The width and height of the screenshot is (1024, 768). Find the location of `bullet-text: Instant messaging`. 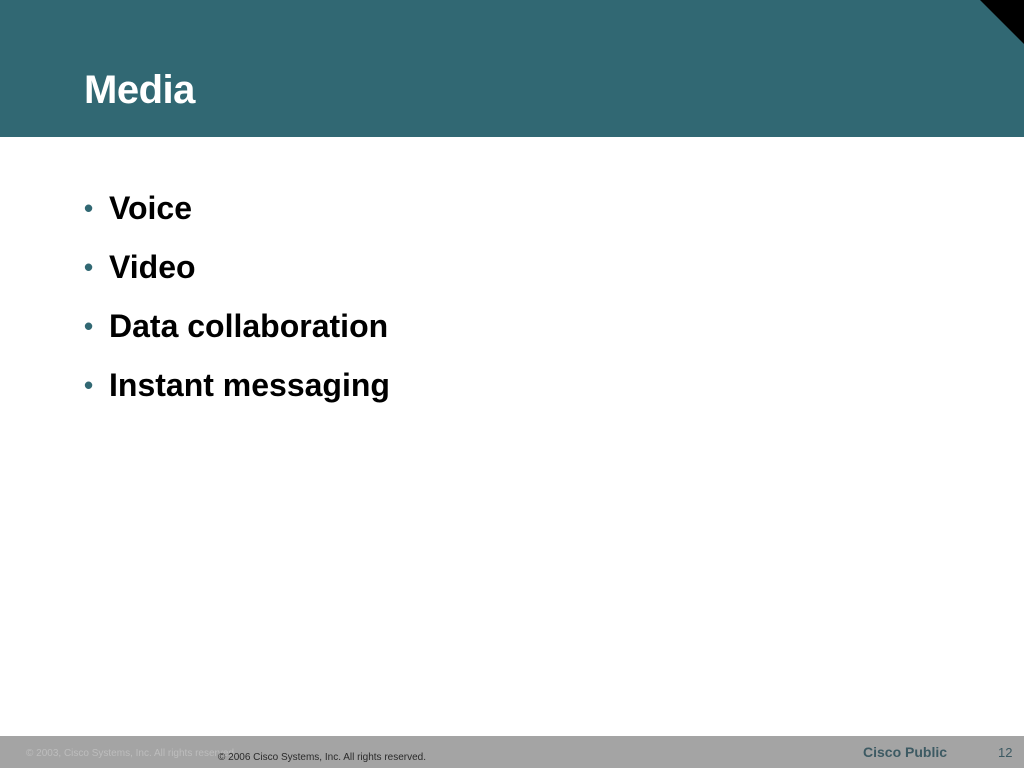

bullet-text: Instant messaging is located at coordinates (249, 385).